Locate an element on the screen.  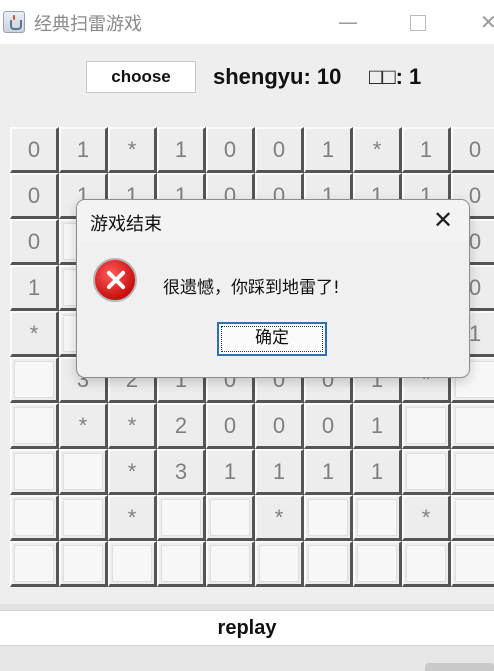
minimize-button: — is located at coordinates (348, 22).